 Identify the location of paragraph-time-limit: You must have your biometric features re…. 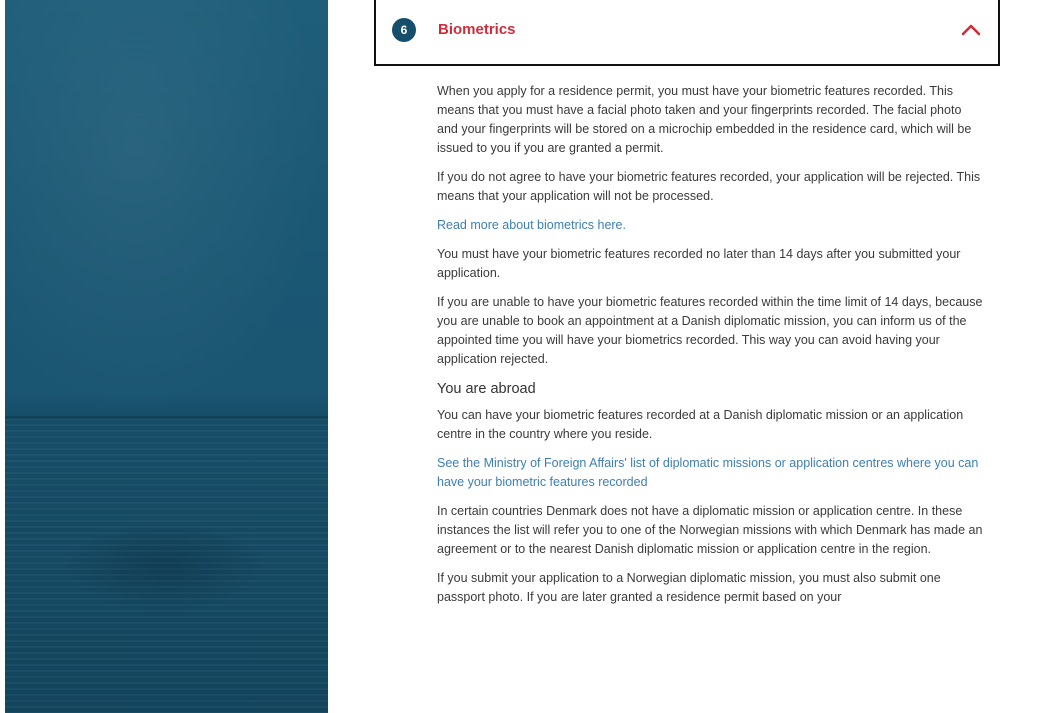
(699, 263).